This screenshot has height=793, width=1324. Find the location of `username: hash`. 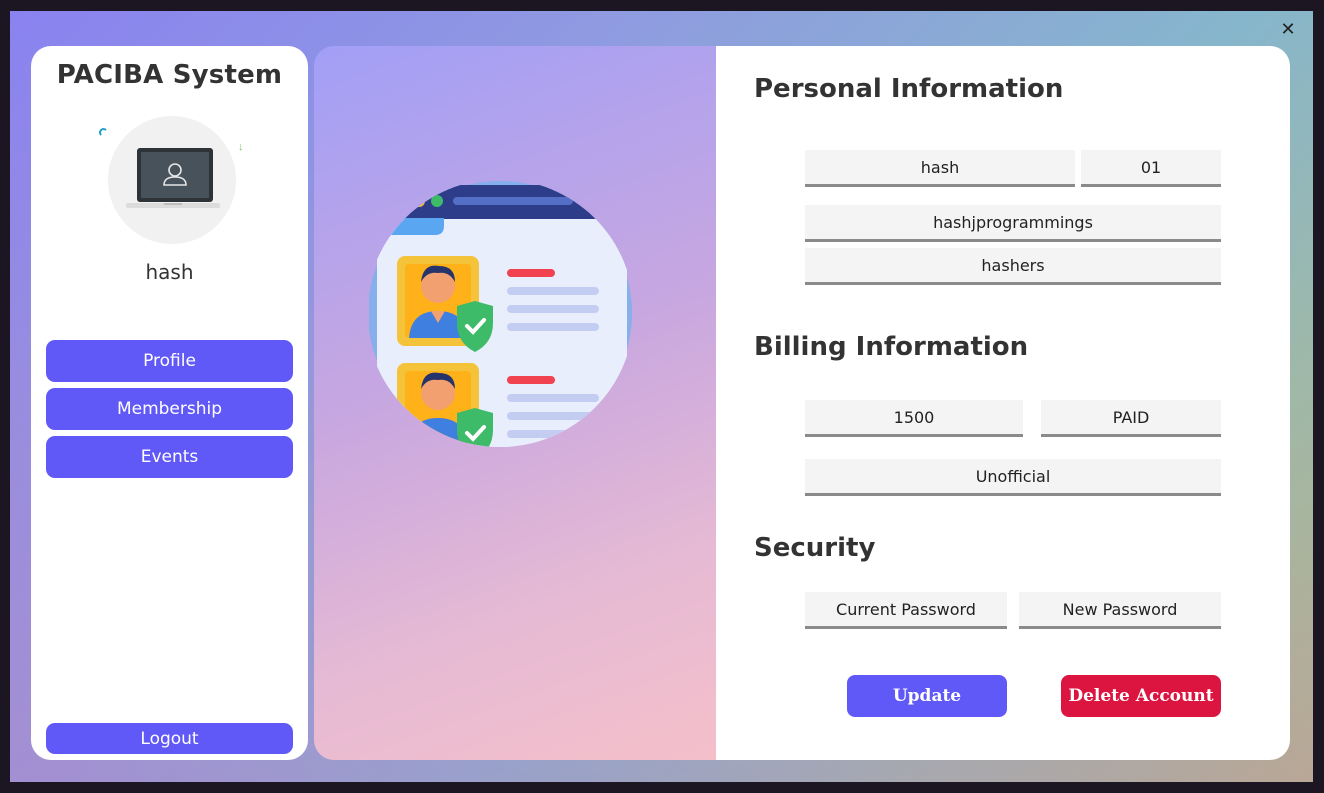

username: hash is located at coordinates (169, 272).